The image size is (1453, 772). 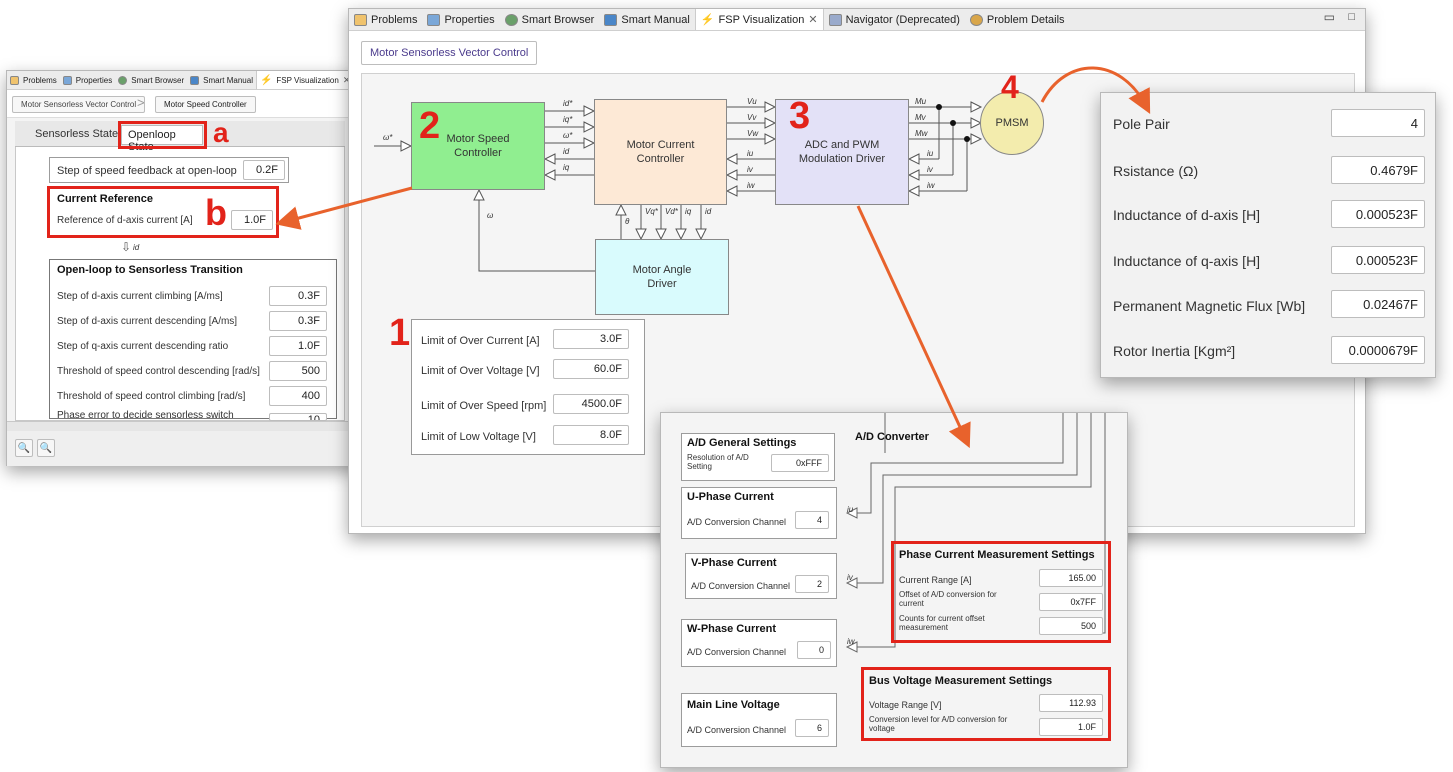 What do you see at coordinates (1071, 626) in the screenshot?
I see `phase-current-field: 500` at bounding box center [1071, 626].